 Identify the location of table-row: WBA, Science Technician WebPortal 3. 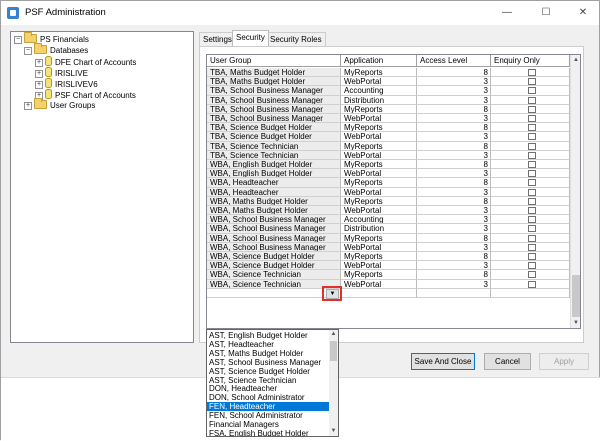
(388, 284).